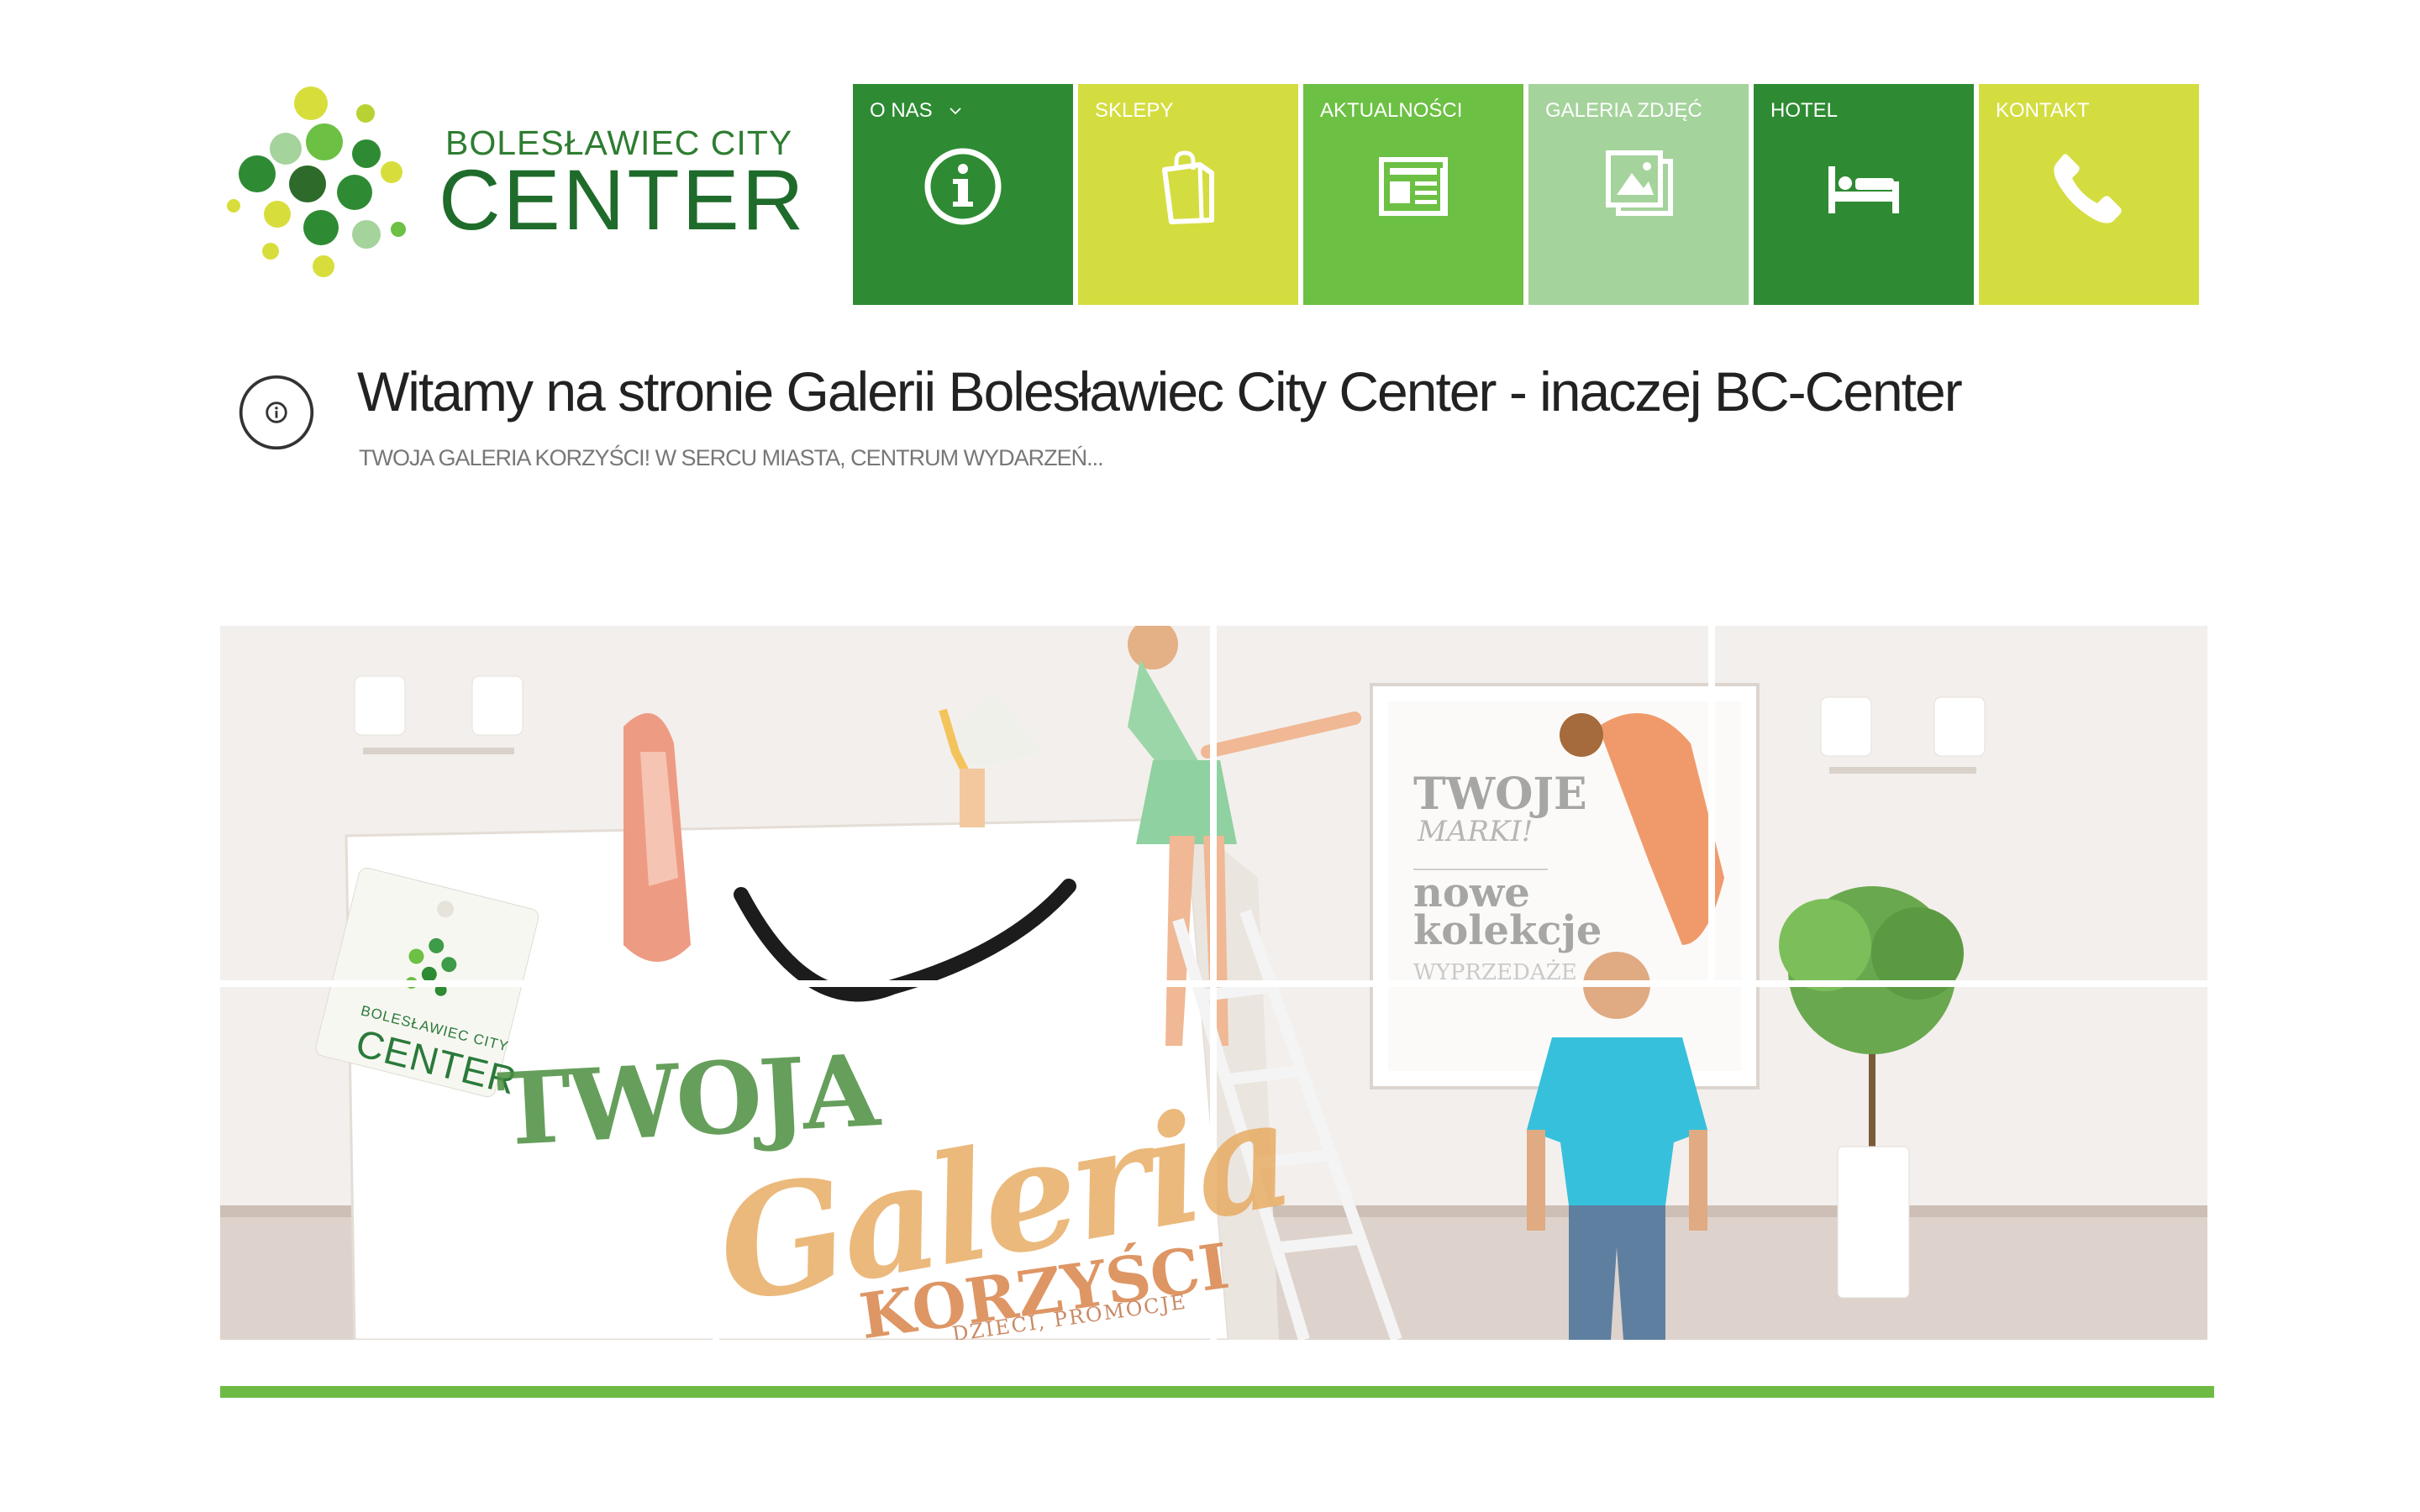 The width and height of the screenshot is (2420, 1512). I want to click on nav-tile-hotel: HOTEL, so click(1864, 194).